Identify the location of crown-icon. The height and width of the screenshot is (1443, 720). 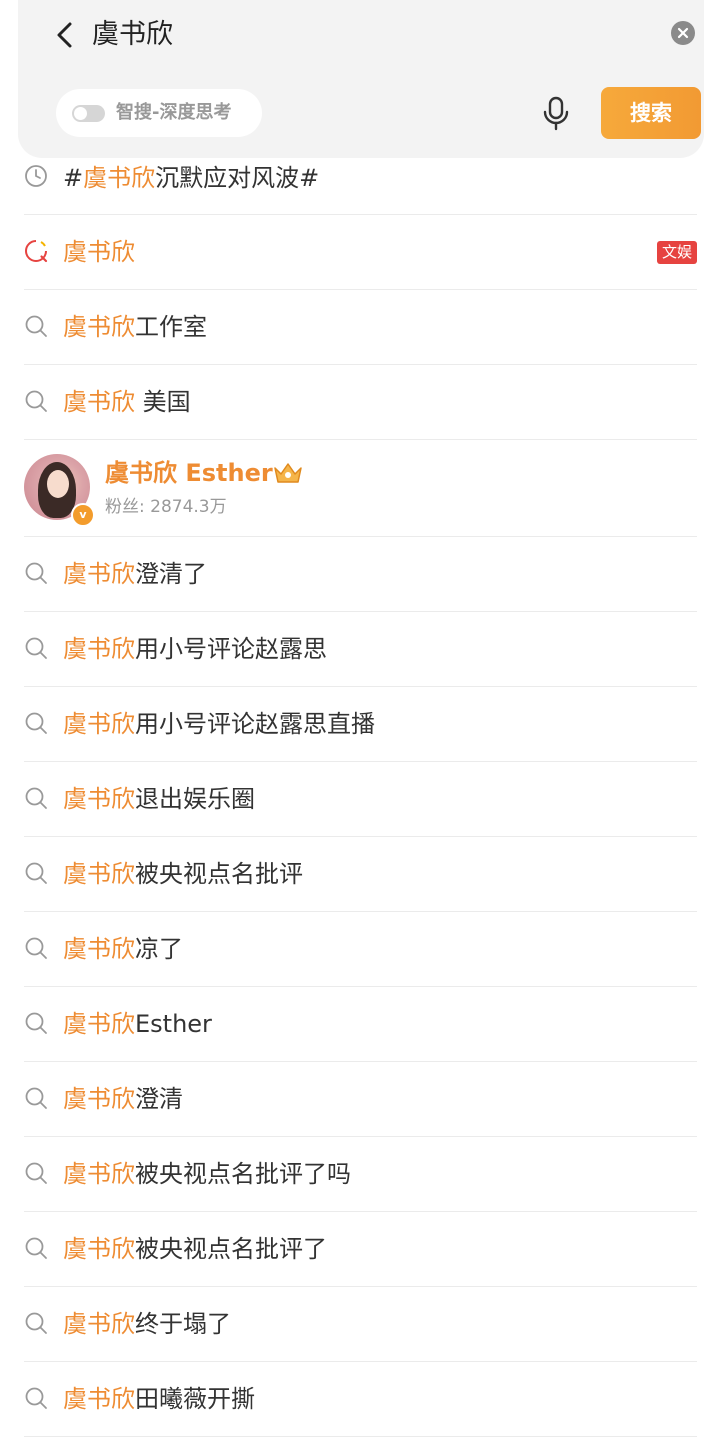
(288, 473).